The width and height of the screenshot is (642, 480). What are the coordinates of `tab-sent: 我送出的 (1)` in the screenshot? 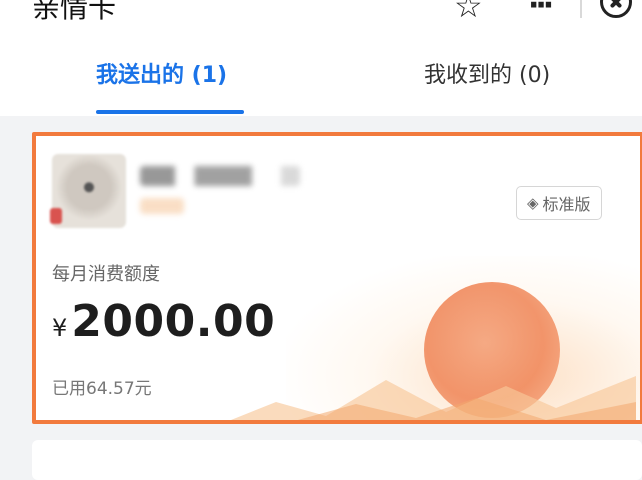 It's located at (161, 76).